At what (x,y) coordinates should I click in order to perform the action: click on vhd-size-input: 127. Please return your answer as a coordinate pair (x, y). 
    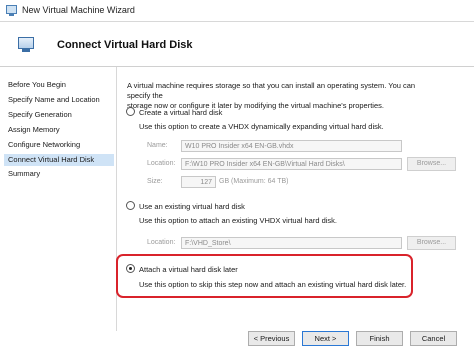
    Looking at the image, I should click on (198, 182).